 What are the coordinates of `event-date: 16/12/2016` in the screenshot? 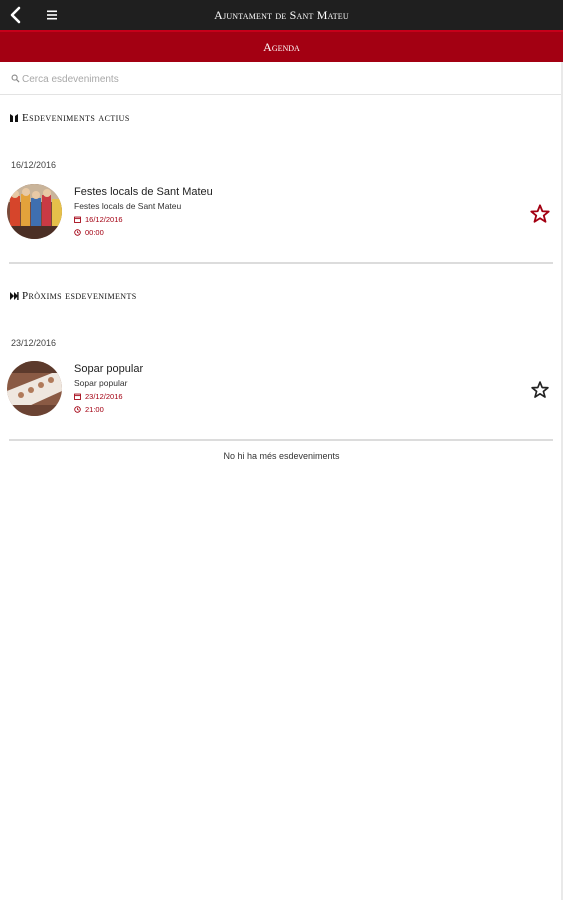 It's located at (104, 219).